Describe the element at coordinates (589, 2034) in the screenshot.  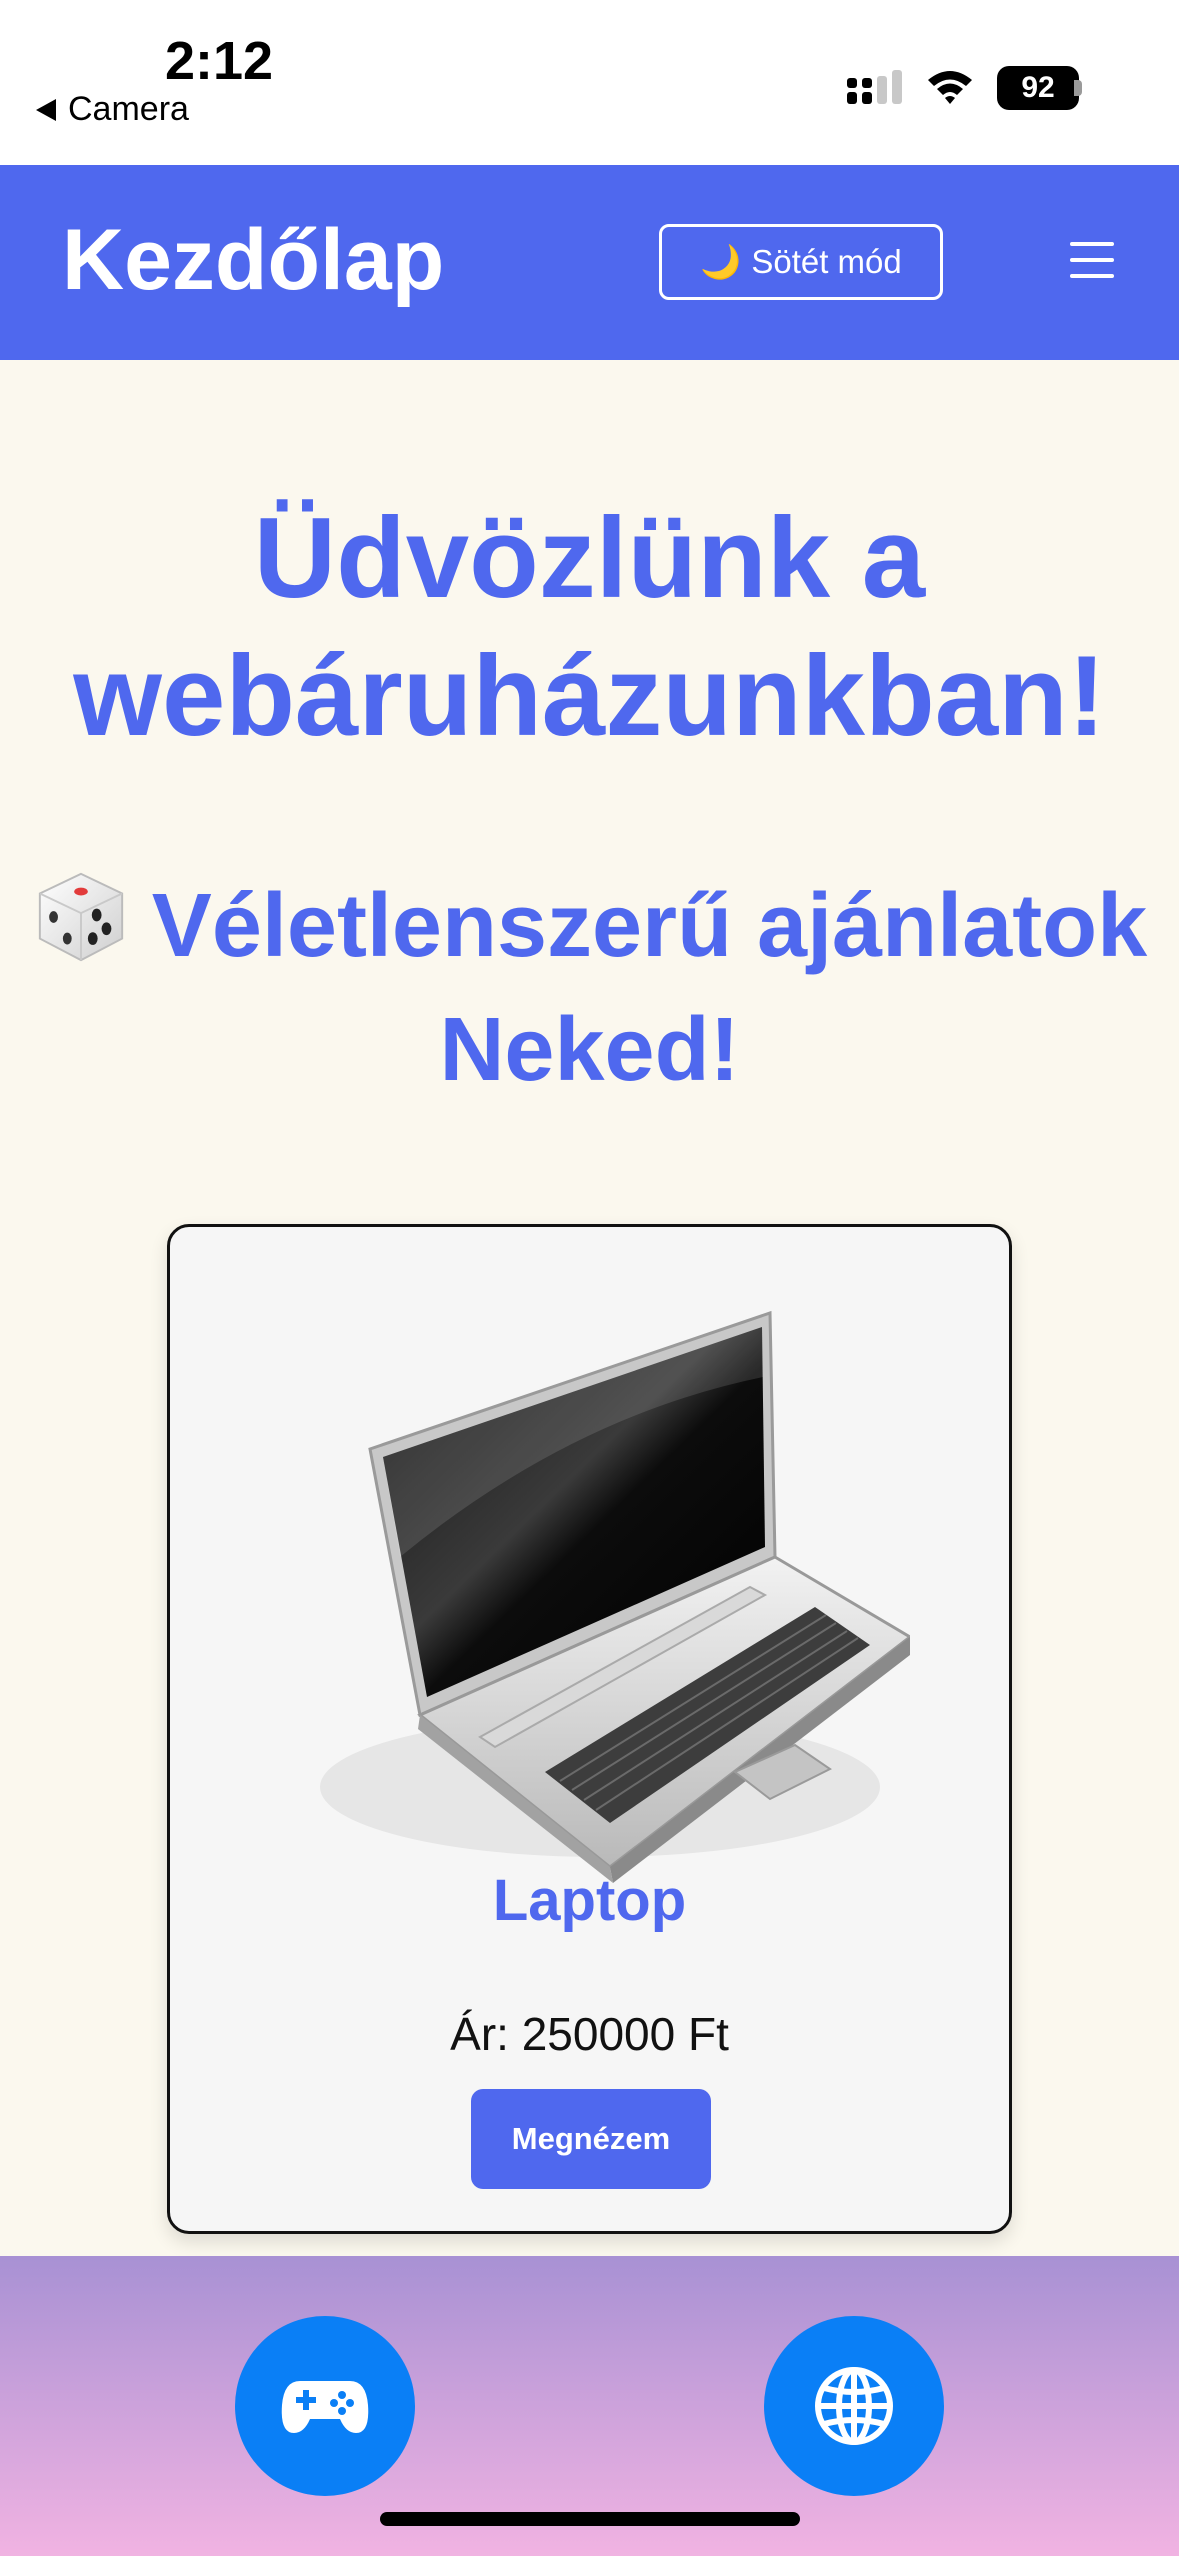
I see `product-price: Ár: 250000 Ft` at that location.